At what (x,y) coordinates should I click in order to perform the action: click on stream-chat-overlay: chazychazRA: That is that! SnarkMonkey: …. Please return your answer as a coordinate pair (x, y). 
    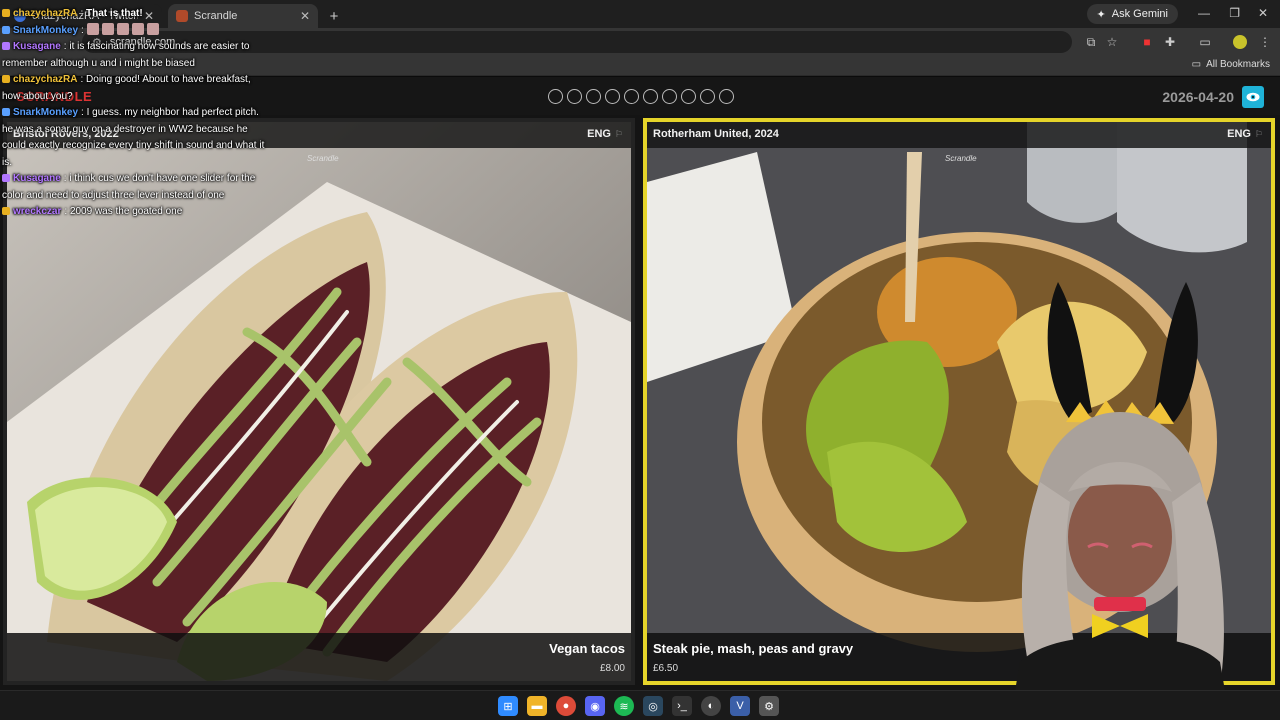
    Looking at the image, I should click on (136, 113).